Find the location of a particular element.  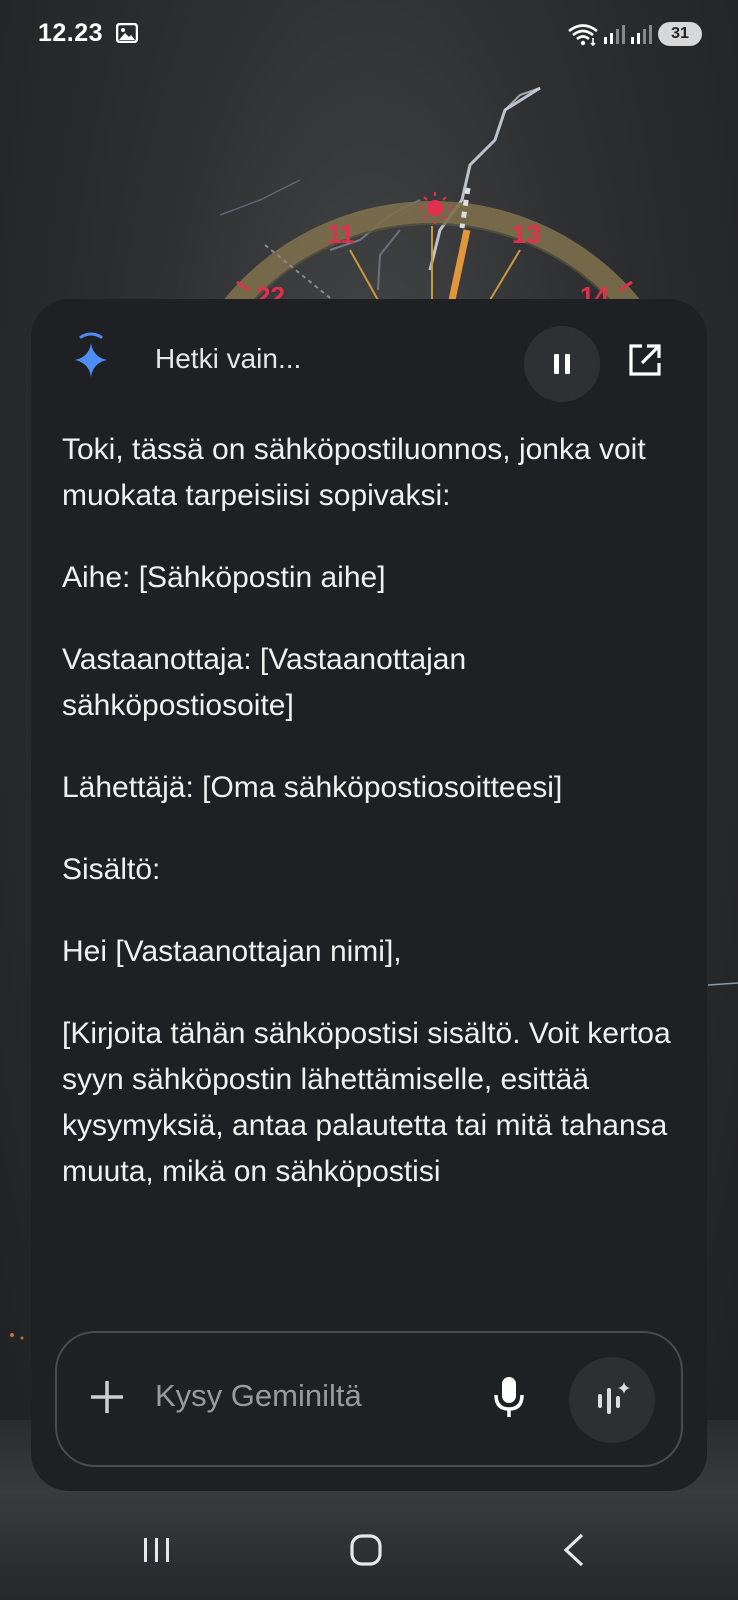

recent-apps-button is located at coordinates (157, 1550).